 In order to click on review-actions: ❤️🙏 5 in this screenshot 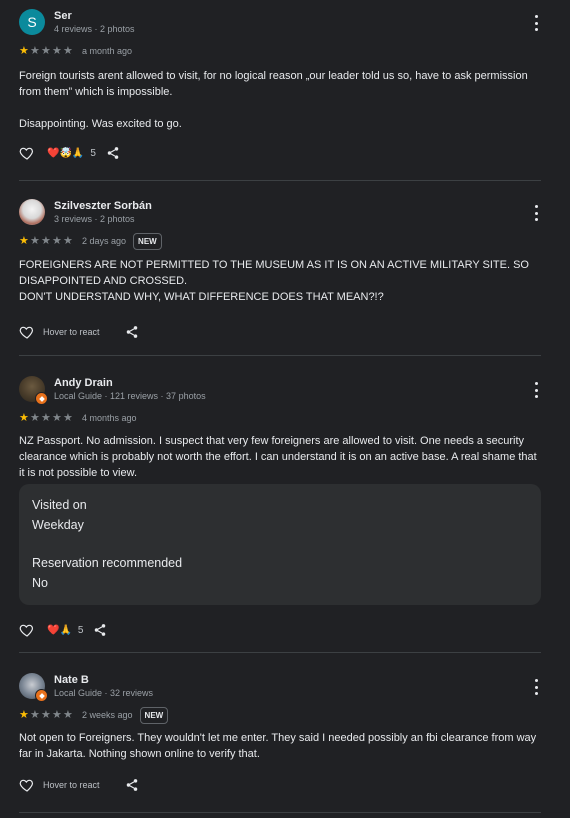, I will do `click(280, 630)`.